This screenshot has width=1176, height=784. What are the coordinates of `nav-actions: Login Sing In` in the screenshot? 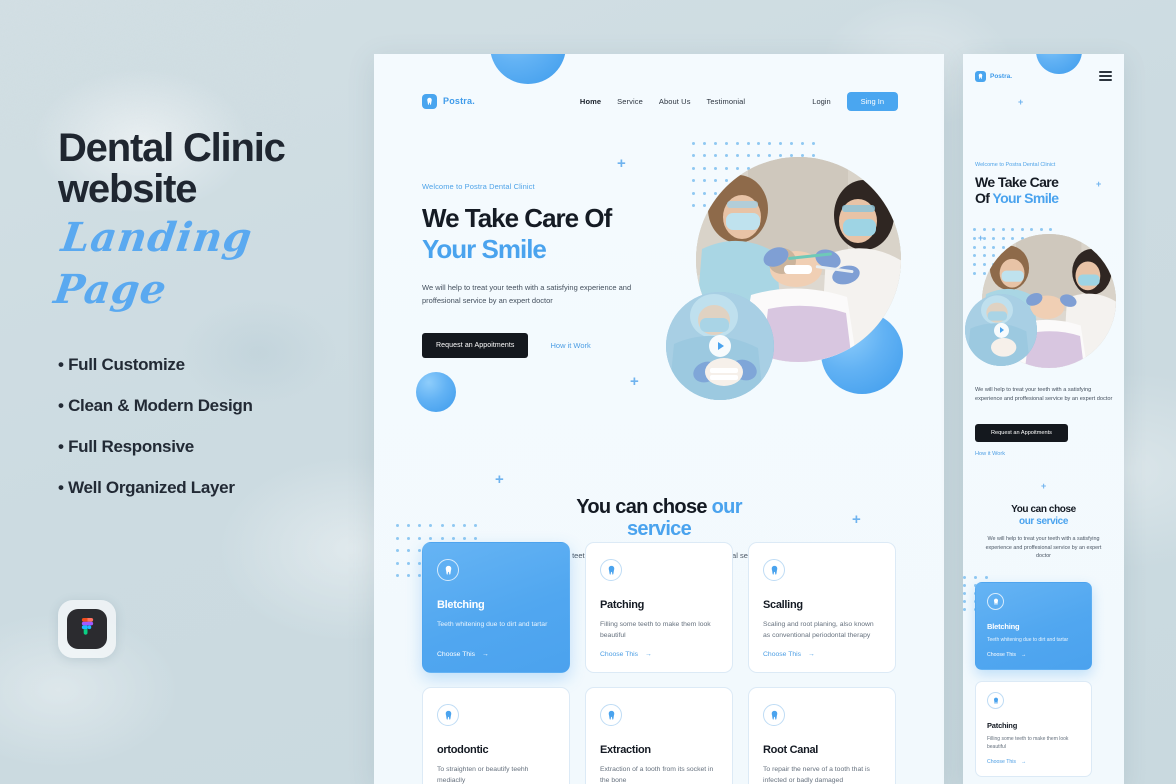 It's located at (855, 101).